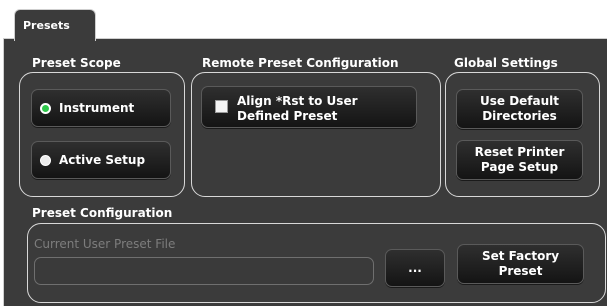 Image resolution: width=607 pixels, height=306 pixels. I want to click on instrument-label: Instrument, so click(97, 107).